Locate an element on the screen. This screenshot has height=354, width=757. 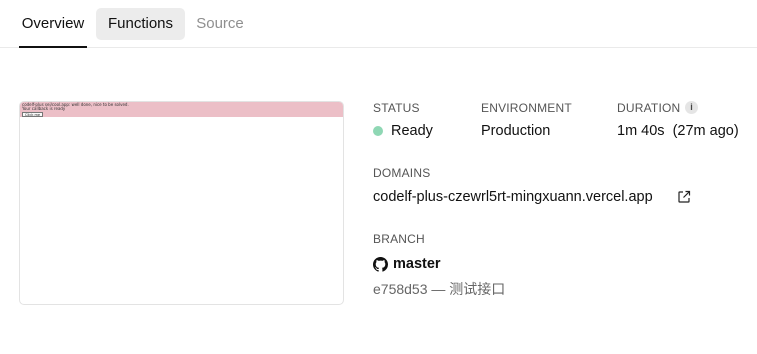
tab-source: Source is located at coordinates (220, 24).